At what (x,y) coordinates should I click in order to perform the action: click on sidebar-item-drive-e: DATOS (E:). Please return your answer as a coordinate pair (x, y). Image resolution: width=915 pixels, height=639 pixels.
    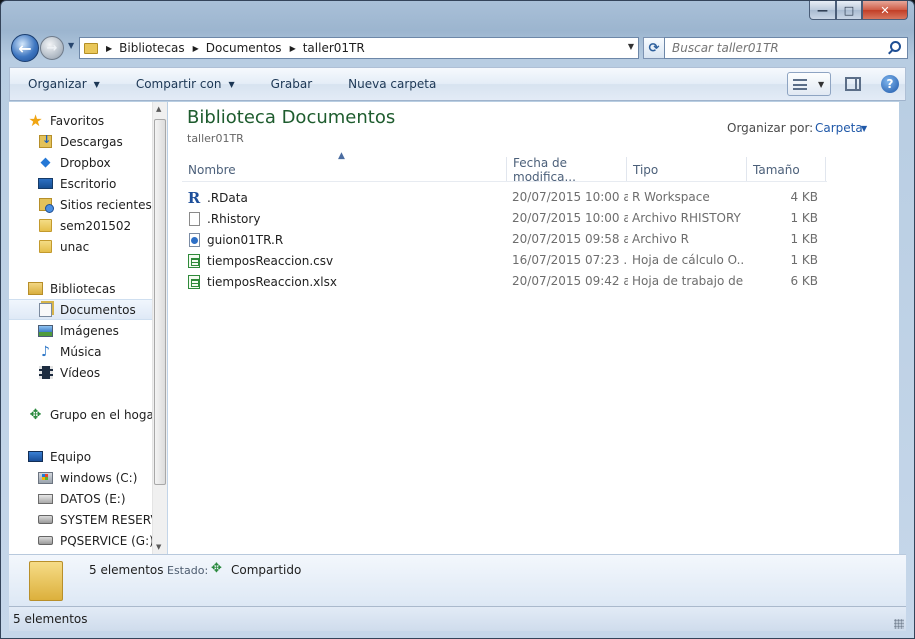
    Looking at the image, I should click on (80, 498).